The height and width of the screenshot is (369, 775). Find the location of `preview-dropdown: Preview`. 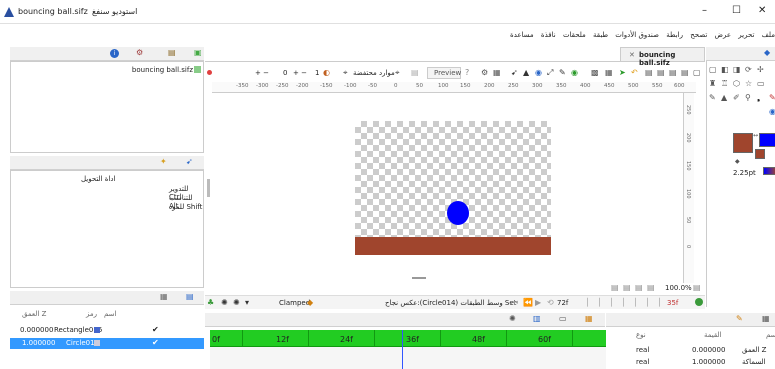

preview-dropdown: Preview is located at coordinates (444, 73).